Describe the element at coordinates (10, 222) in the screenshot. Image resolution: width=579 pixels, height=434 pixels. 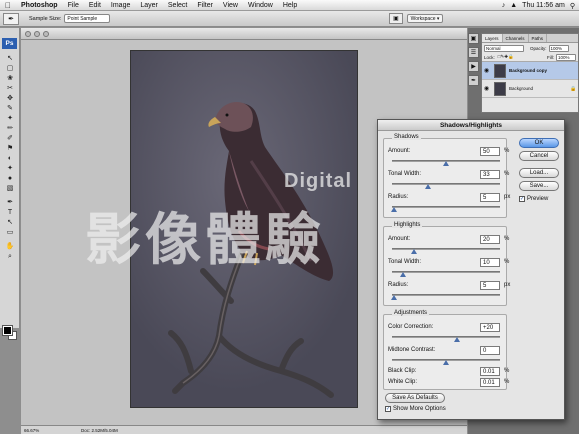
I see `path-selection-tool-icon: ↖` at that location.